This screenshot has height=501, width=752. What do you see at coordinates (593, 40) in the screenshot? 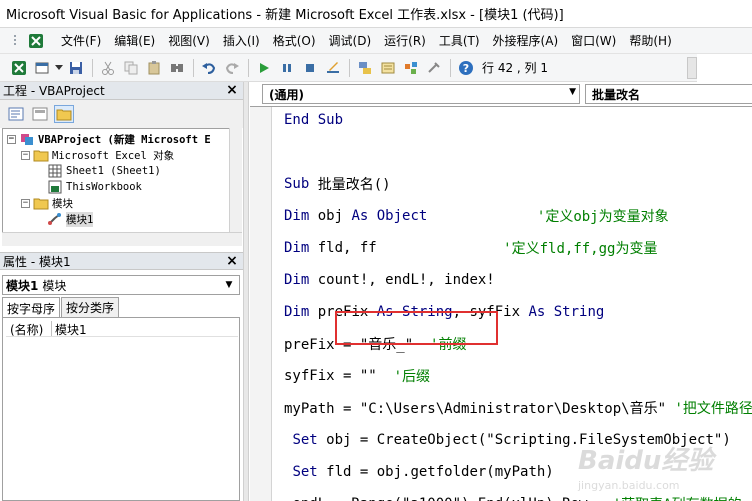
I see `menu-window: 窗口(W)` at bounding box center [593, 40].